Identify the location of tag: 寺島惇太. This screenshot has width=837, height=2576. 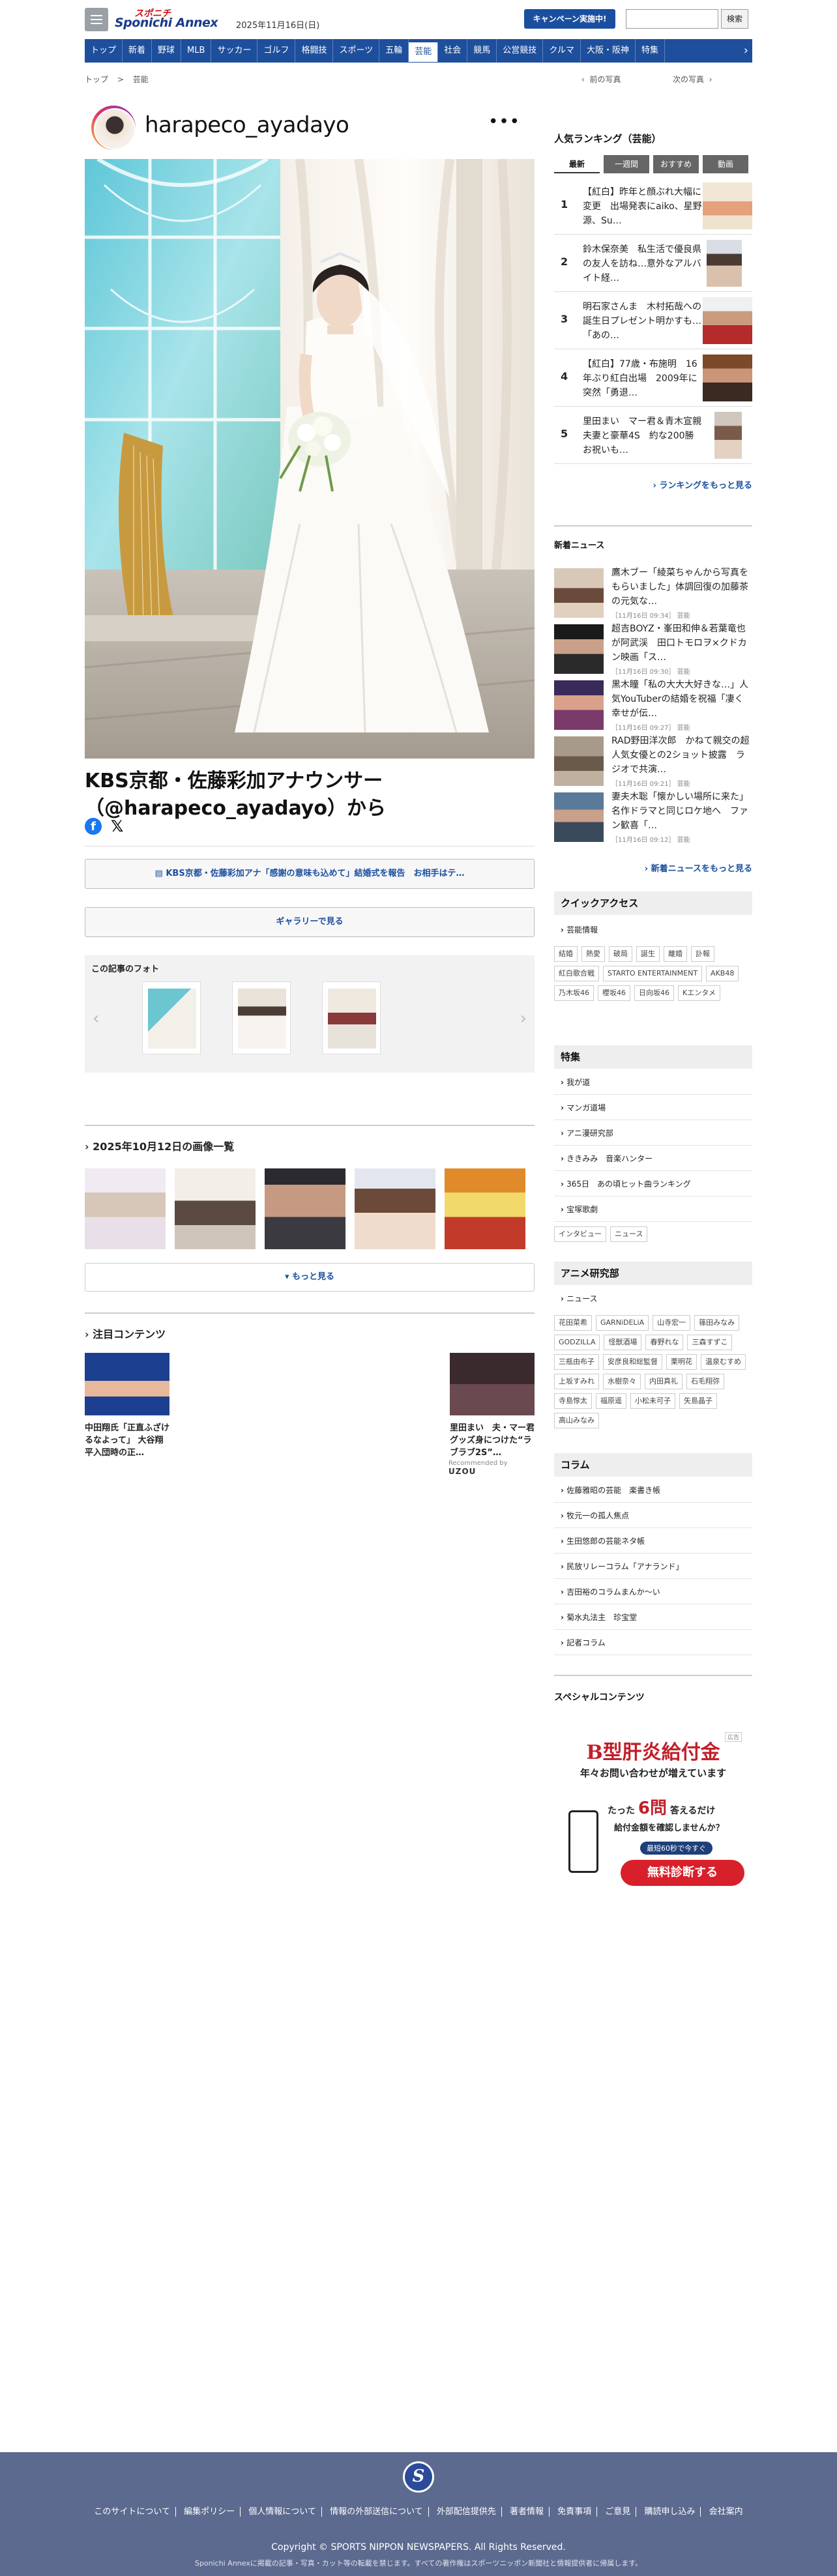
(573, 1401).